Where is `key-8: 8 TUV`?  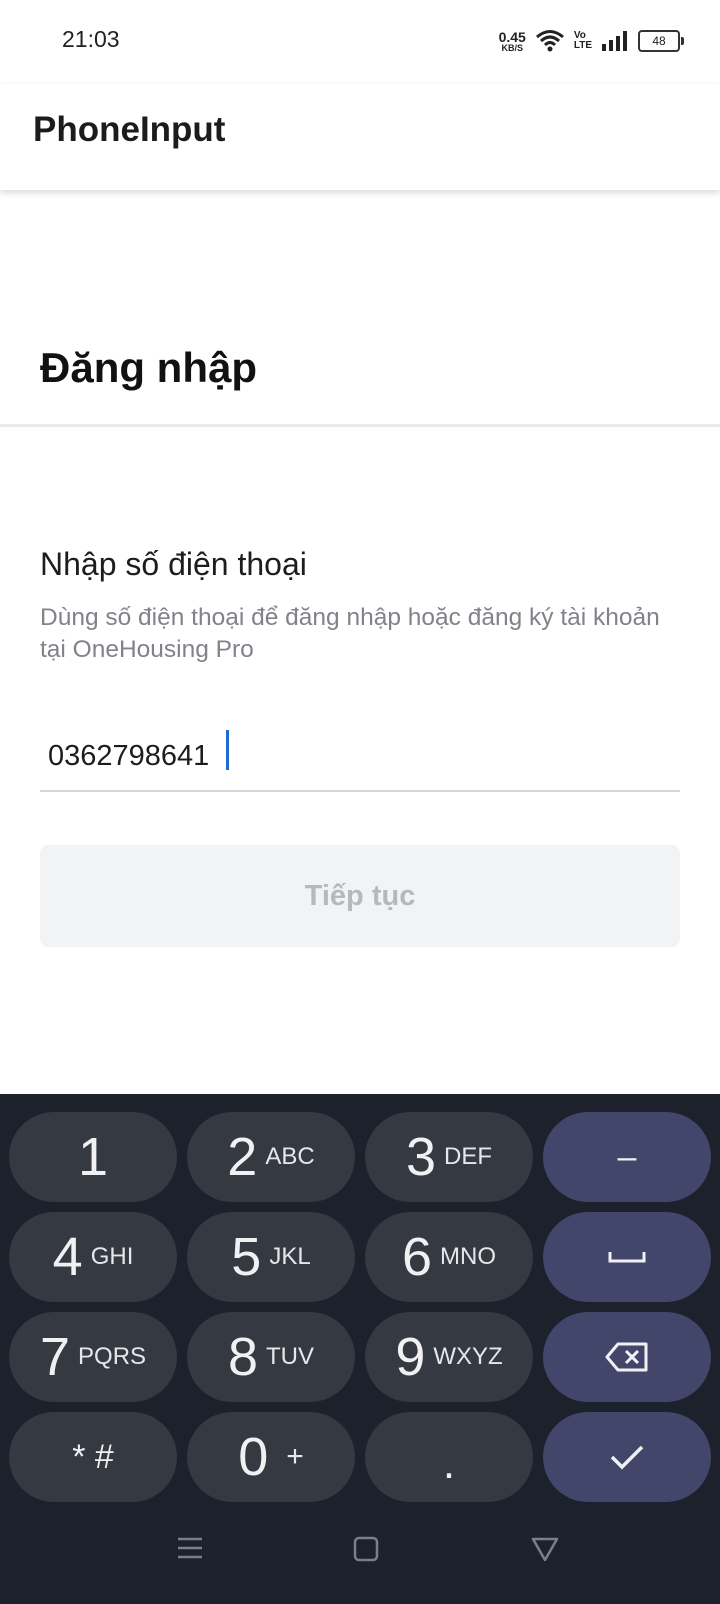 key-8: 8 TUV is located at coordinates (271, 1357).